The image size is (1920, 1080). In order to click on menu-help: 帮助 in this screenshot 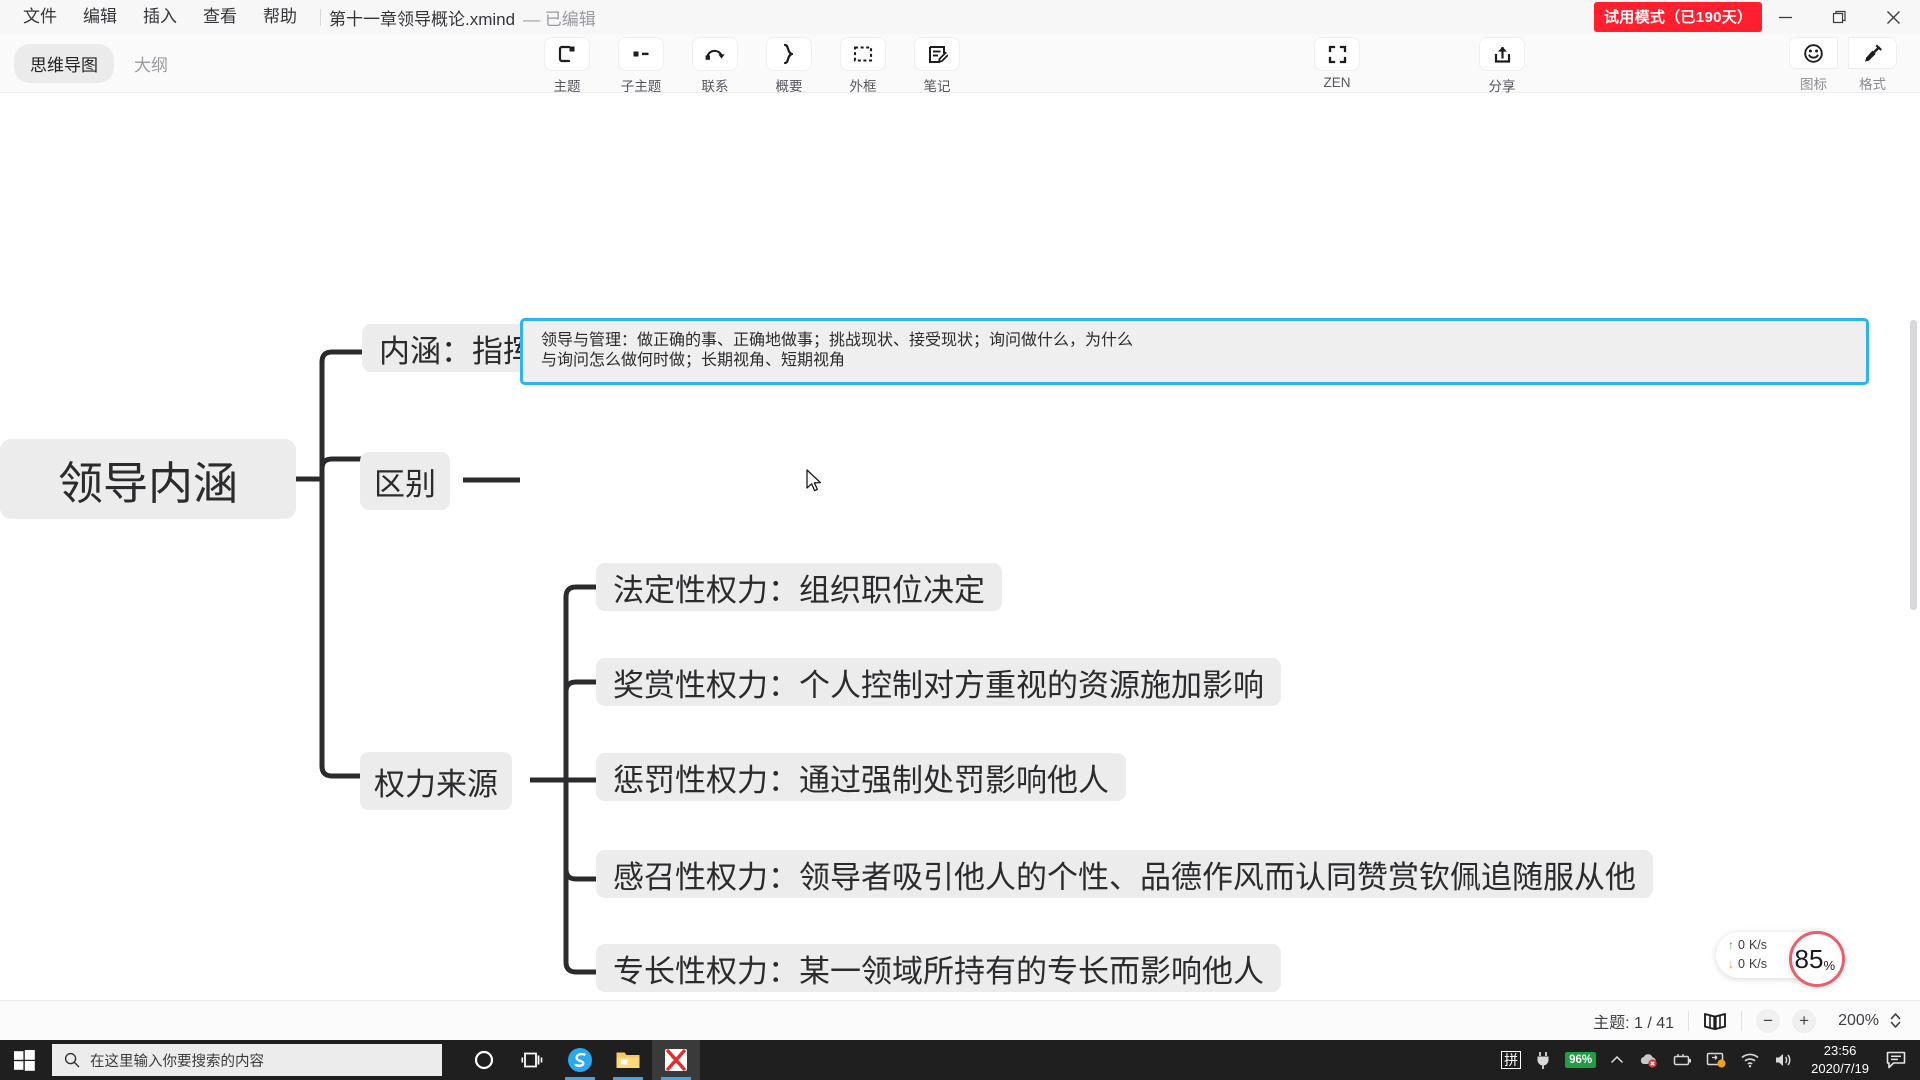, I will do `click(280, 17)`.